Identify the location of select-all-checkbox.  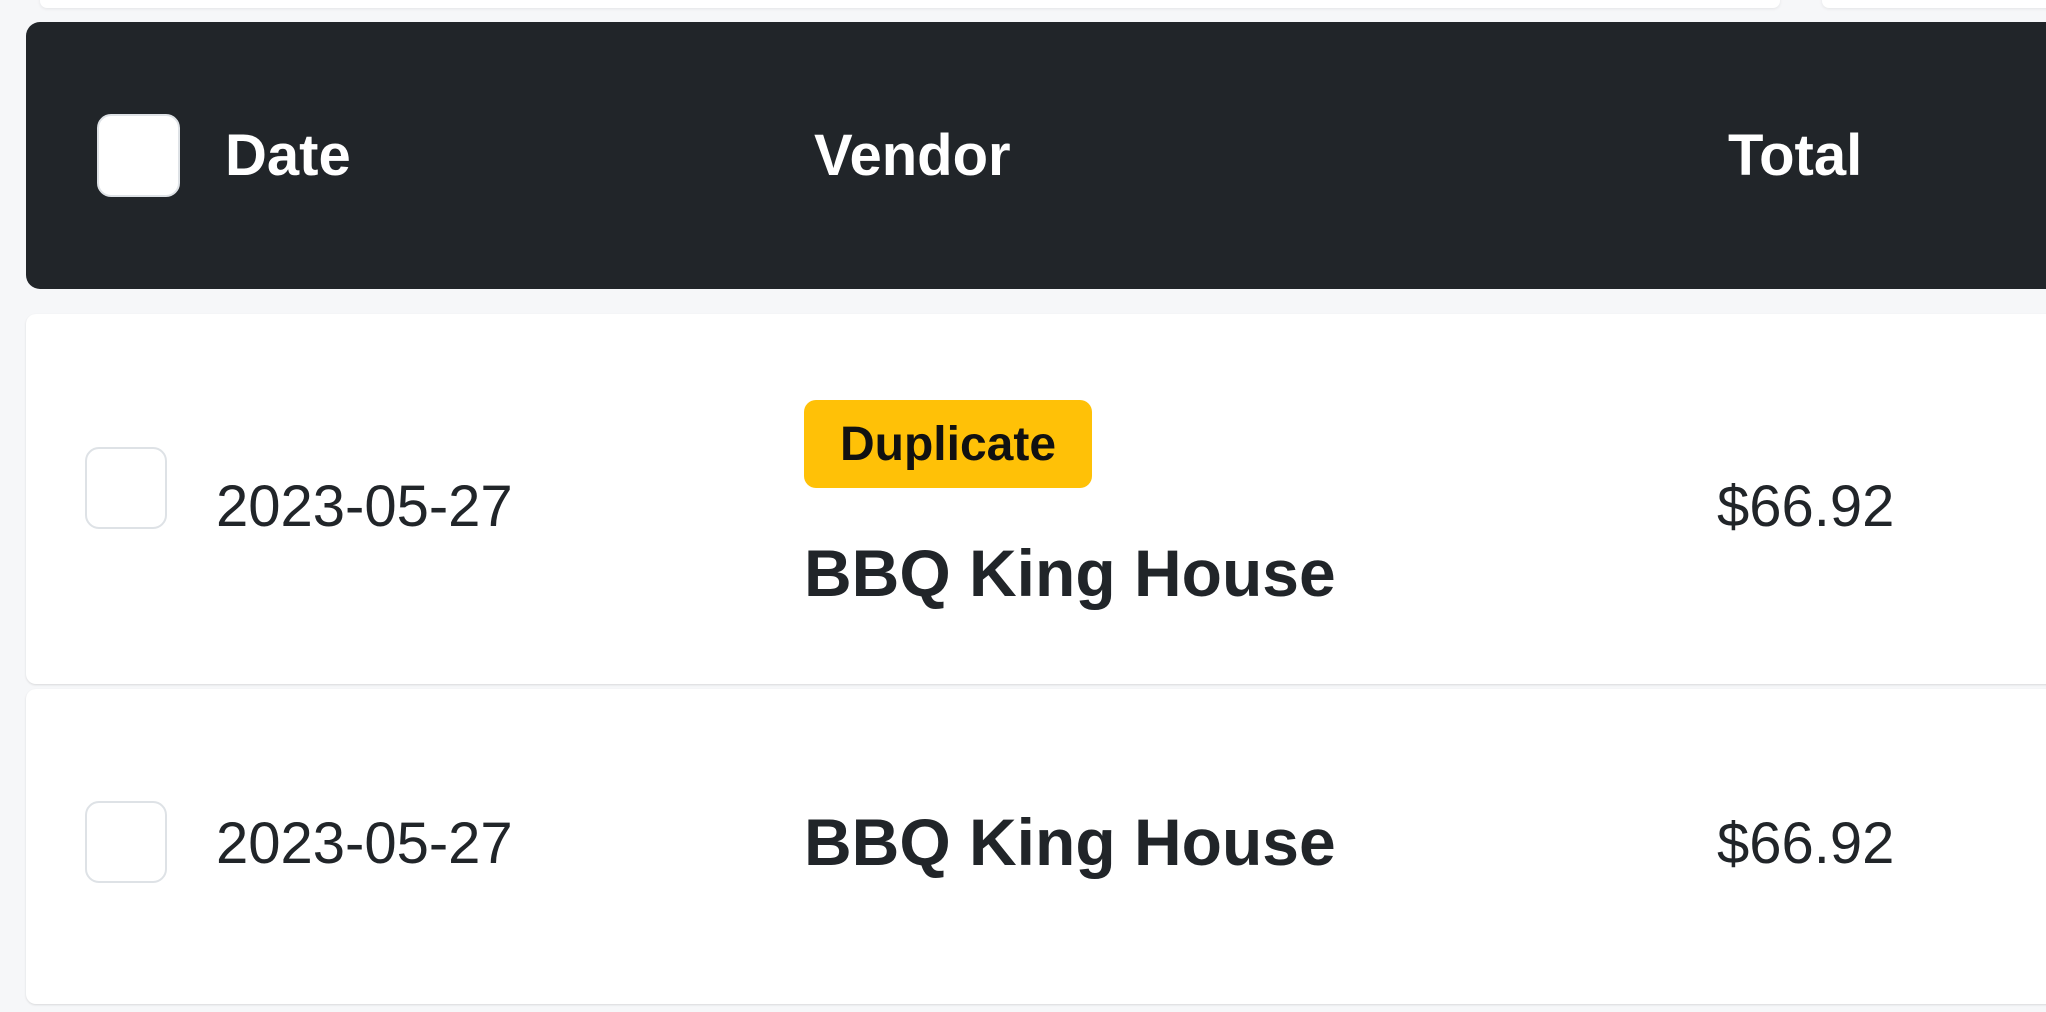
(138, 155).